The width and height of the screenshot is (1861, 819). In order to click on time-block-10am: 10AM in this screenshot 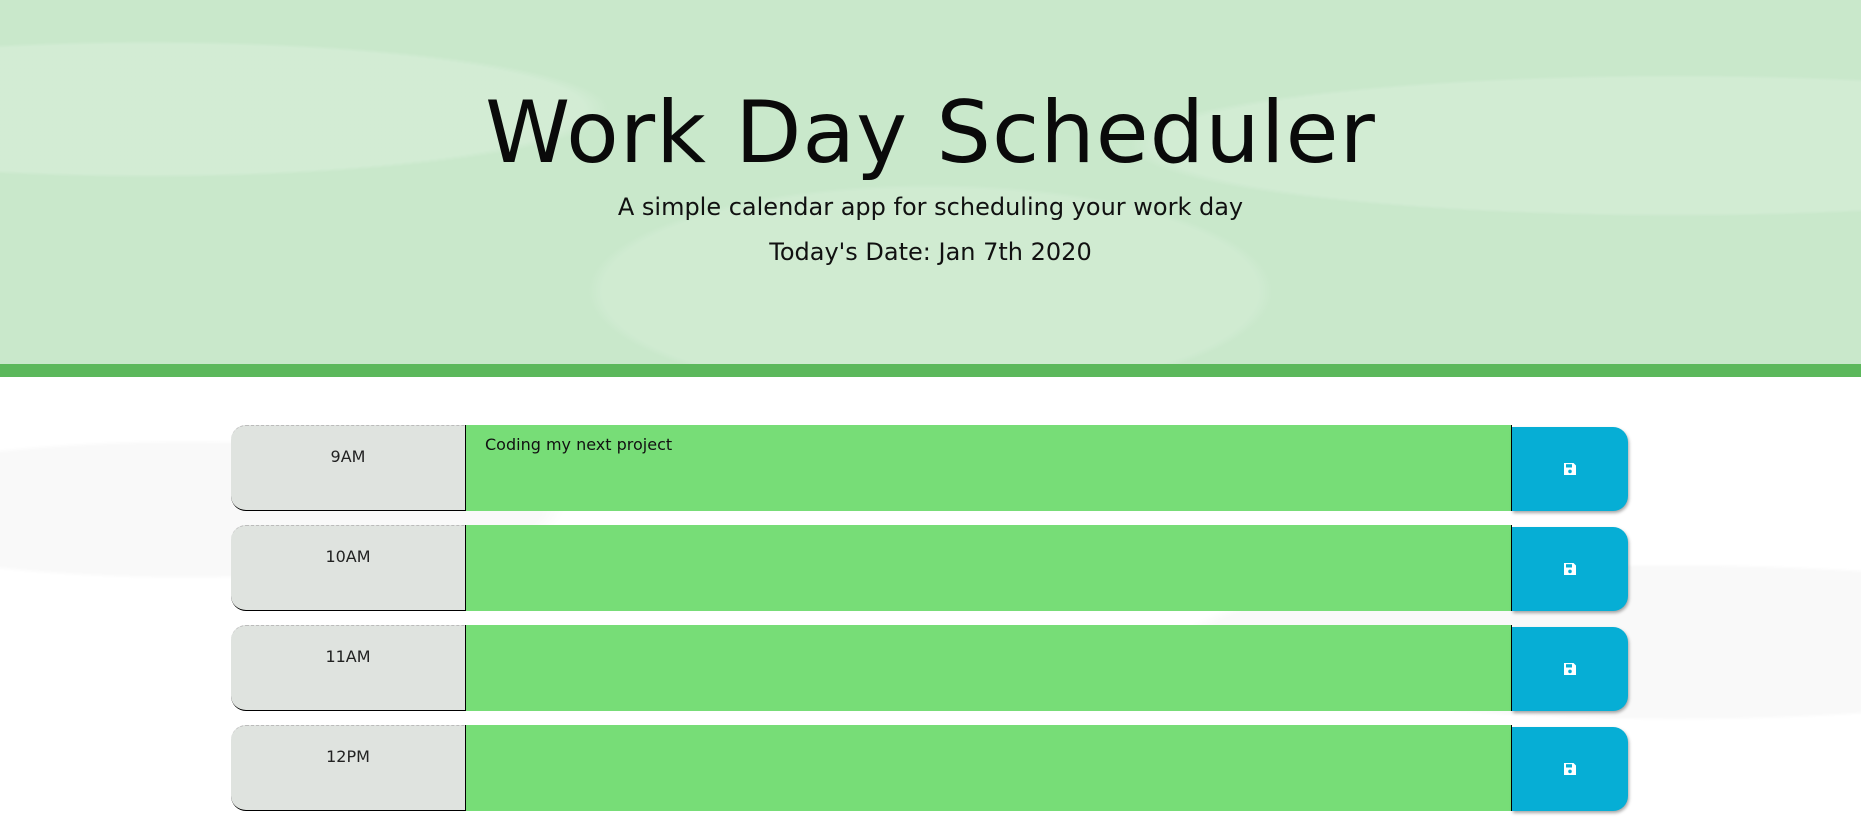, I will do `click(930, 568)`.